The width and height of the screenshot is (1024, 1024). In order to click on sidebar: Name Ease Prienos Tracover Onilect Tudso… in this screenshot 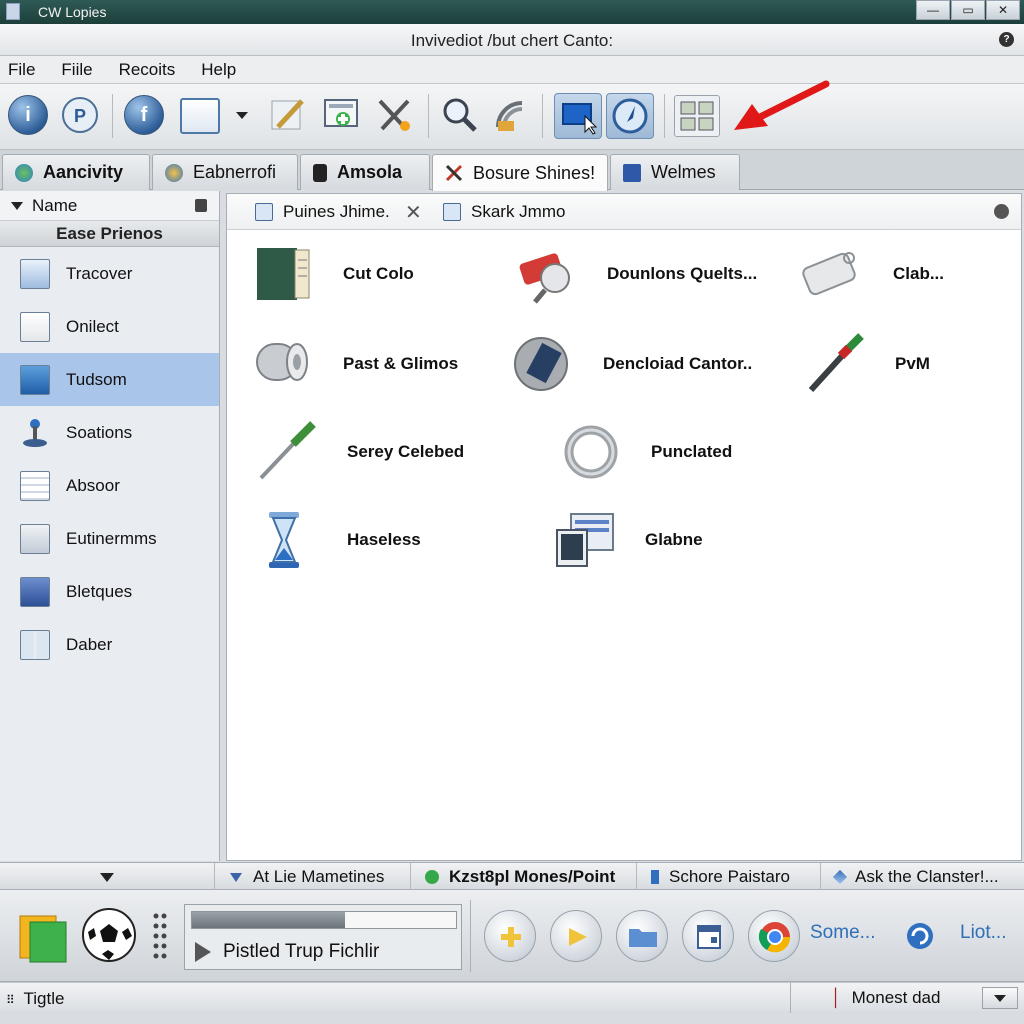, I will do `click(110, 526)`.